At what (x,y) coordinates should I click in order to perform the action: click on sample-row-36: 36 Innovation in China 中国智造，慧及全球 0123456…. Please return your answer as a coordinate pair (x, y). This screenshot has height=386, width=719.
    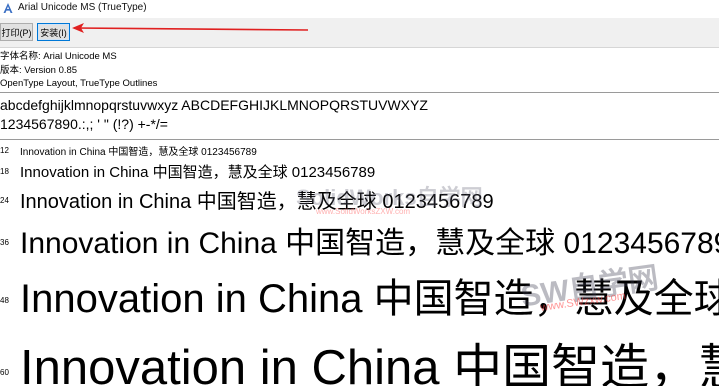
    Looking at the image, I should click on (359, 239).